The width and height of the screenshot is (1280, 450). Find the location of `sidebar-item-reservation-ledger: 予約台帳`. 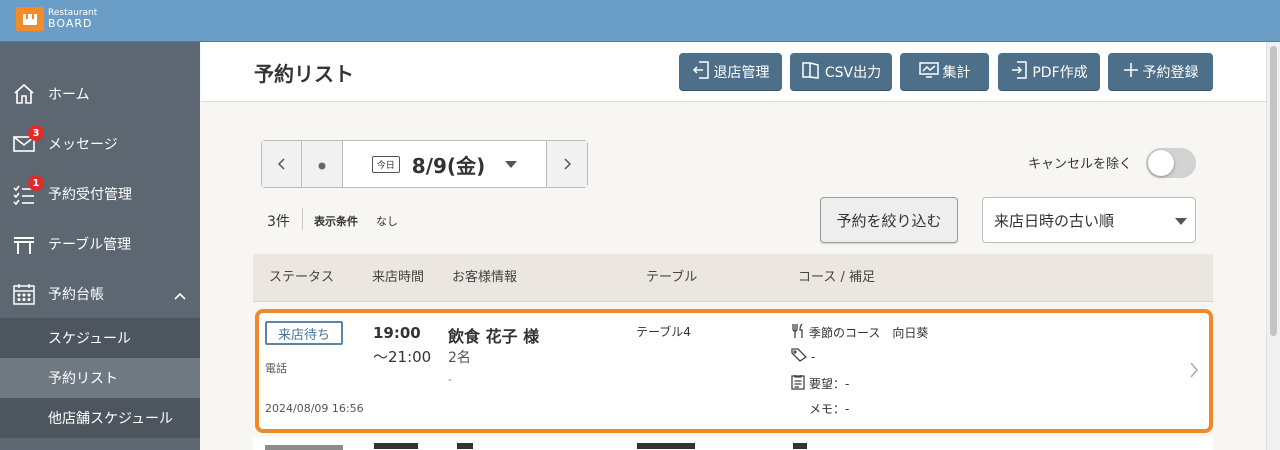

sidebar-item-reservation-ledger: 予約台帳 is located at coordinates (100, 294).